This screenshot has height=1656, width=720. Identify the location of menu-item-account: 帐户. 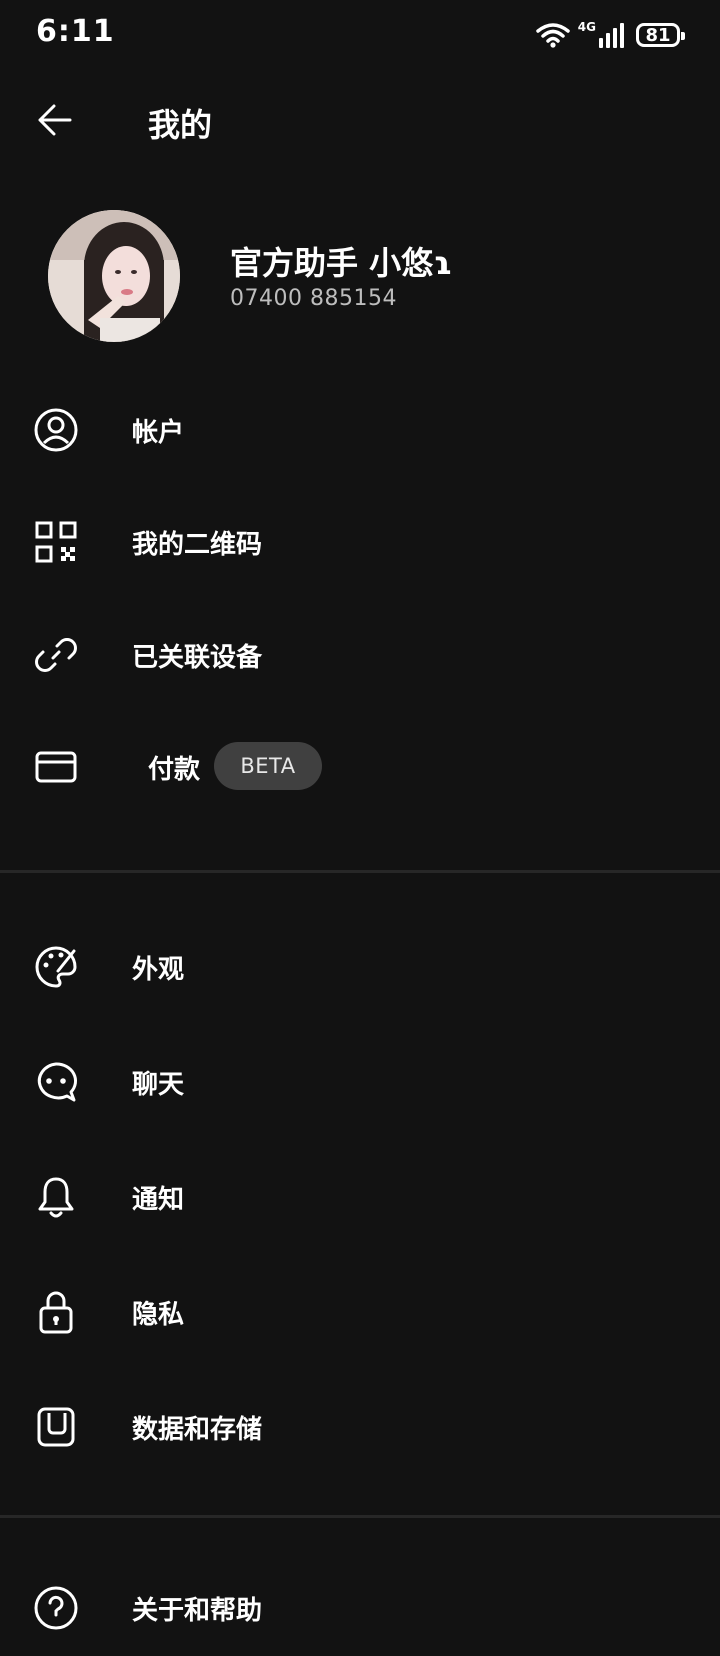
(360, 428).